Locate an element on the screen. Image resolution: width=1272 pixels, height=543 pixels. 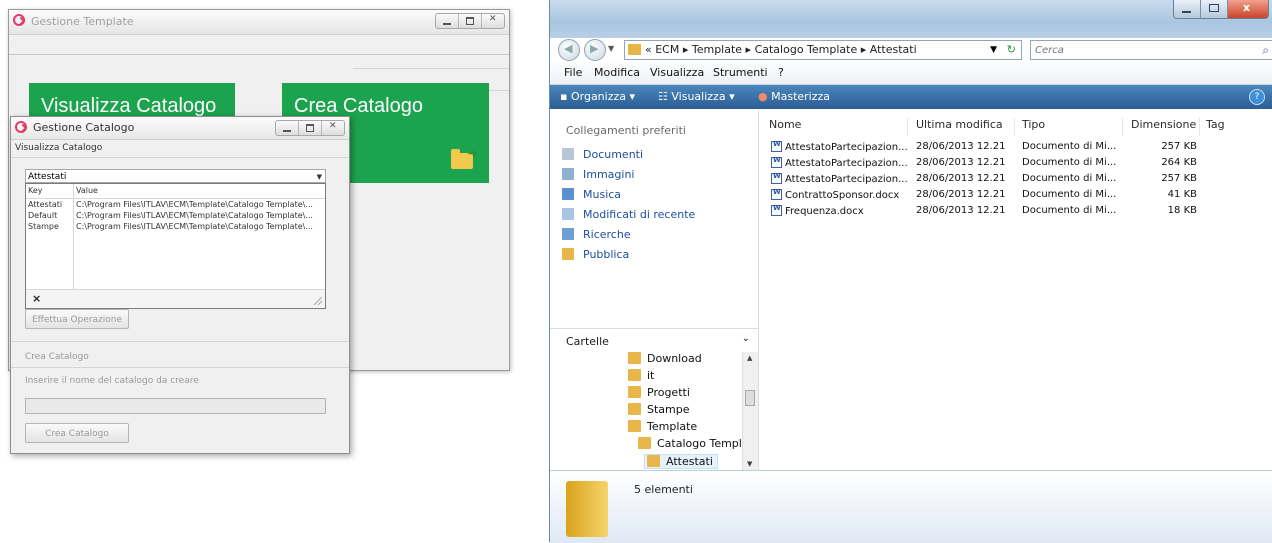
section-visualizza-label: Visualizza Catalogo is located at coordinates (59, 148).